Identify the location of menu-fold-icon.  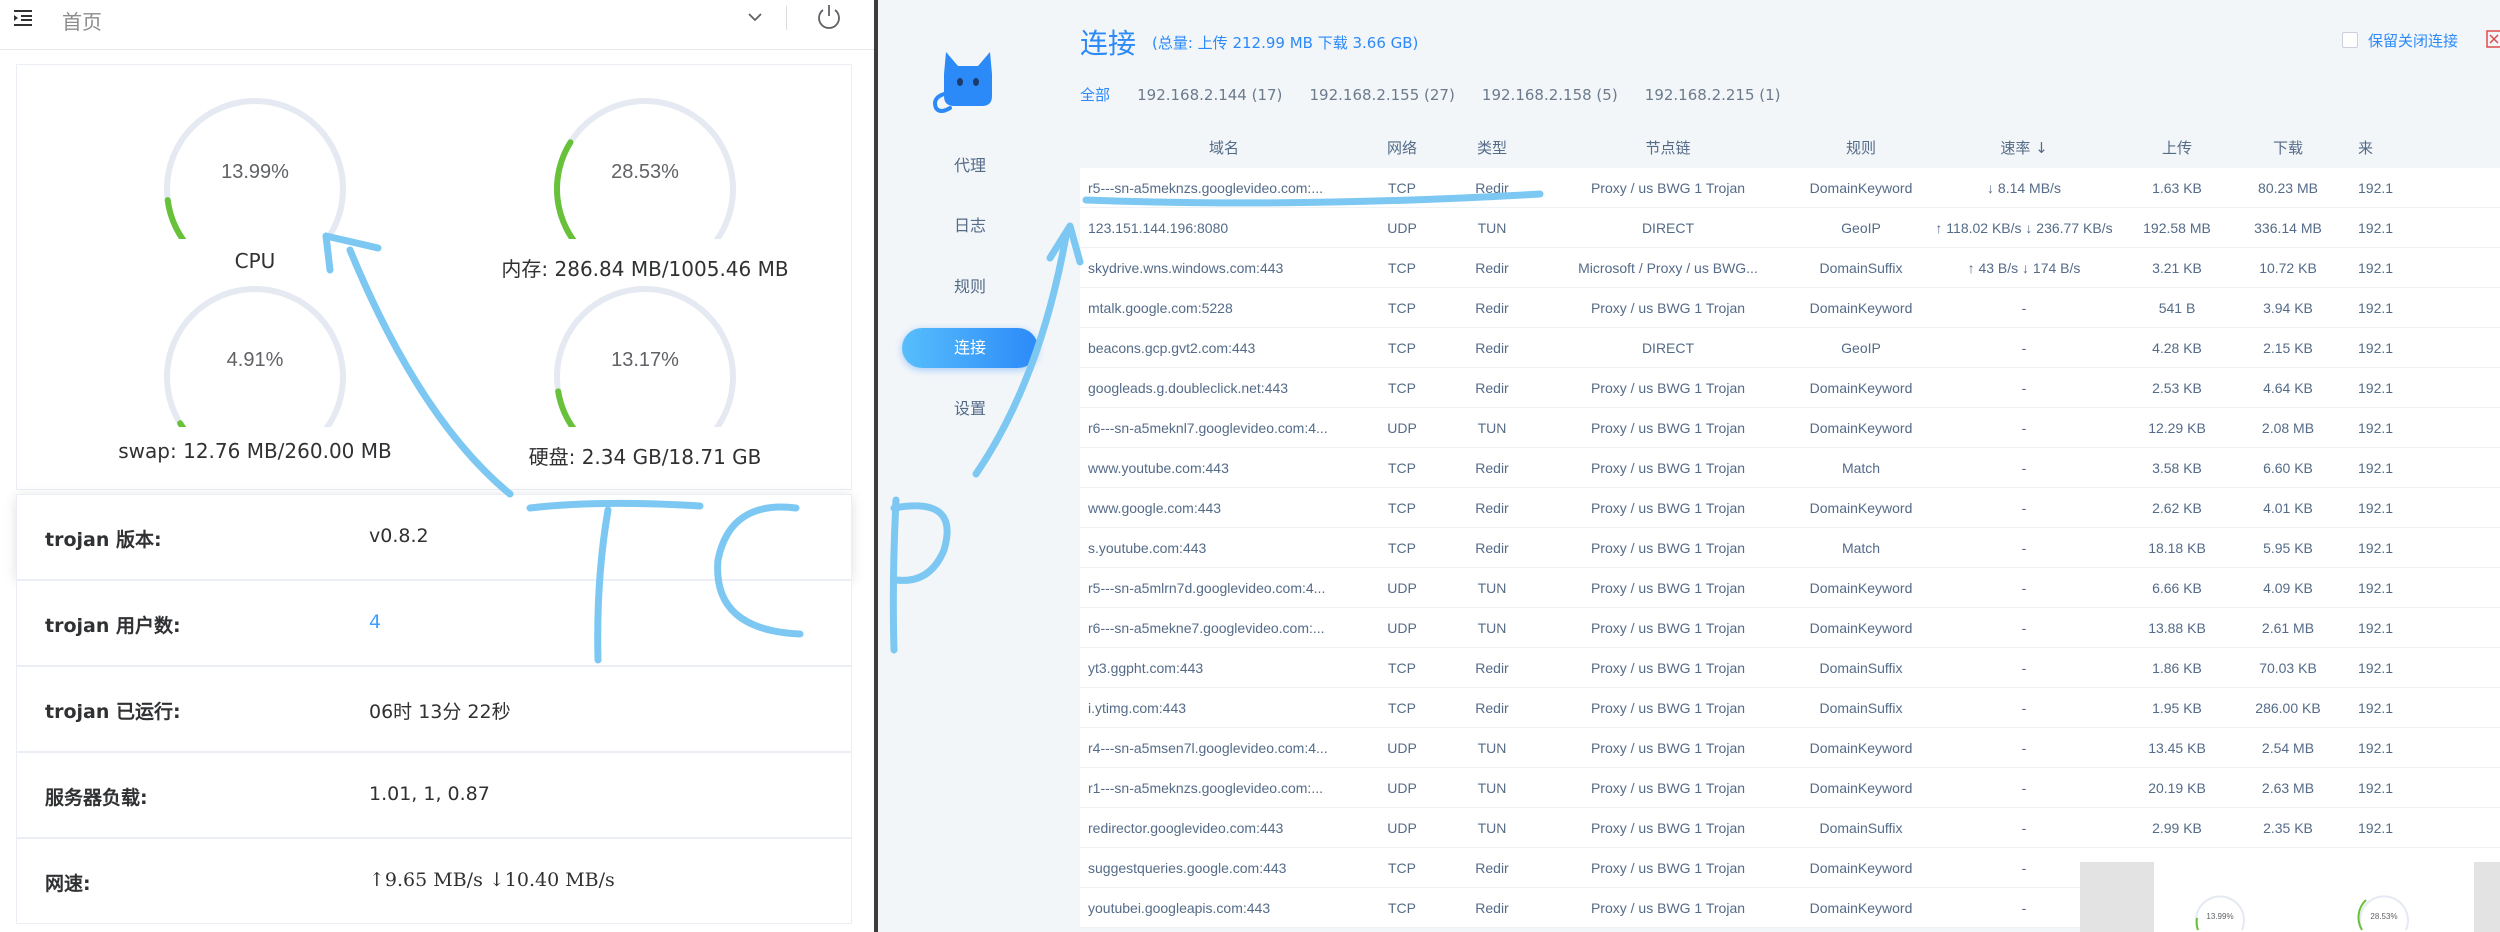
(23, 18).